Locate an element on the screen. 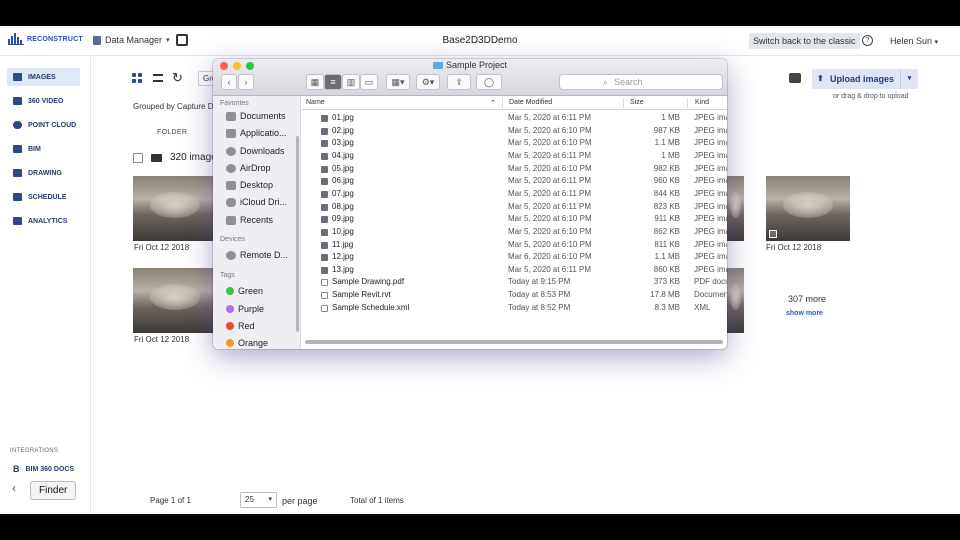 The image size is (960, 540). upload-dropdown-icon: ▾ is located at coordinates (909, 79).